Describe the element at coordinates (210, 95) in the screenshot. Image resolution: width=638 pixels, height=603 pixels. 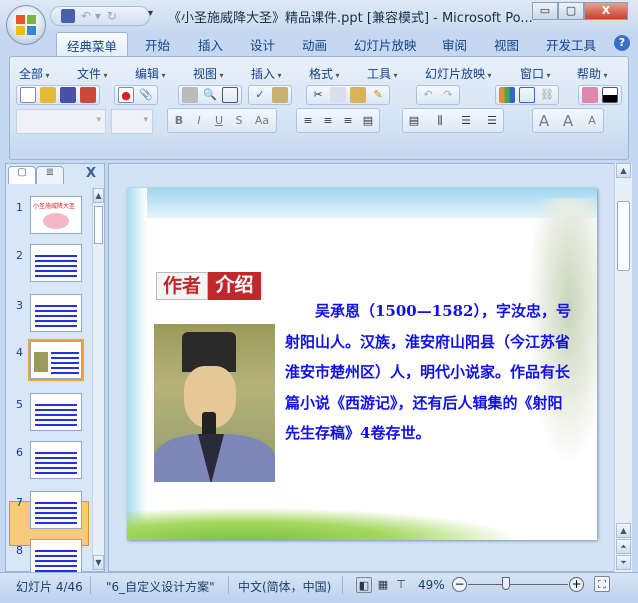
I see `print-preview-icon: 🔍` at that location.